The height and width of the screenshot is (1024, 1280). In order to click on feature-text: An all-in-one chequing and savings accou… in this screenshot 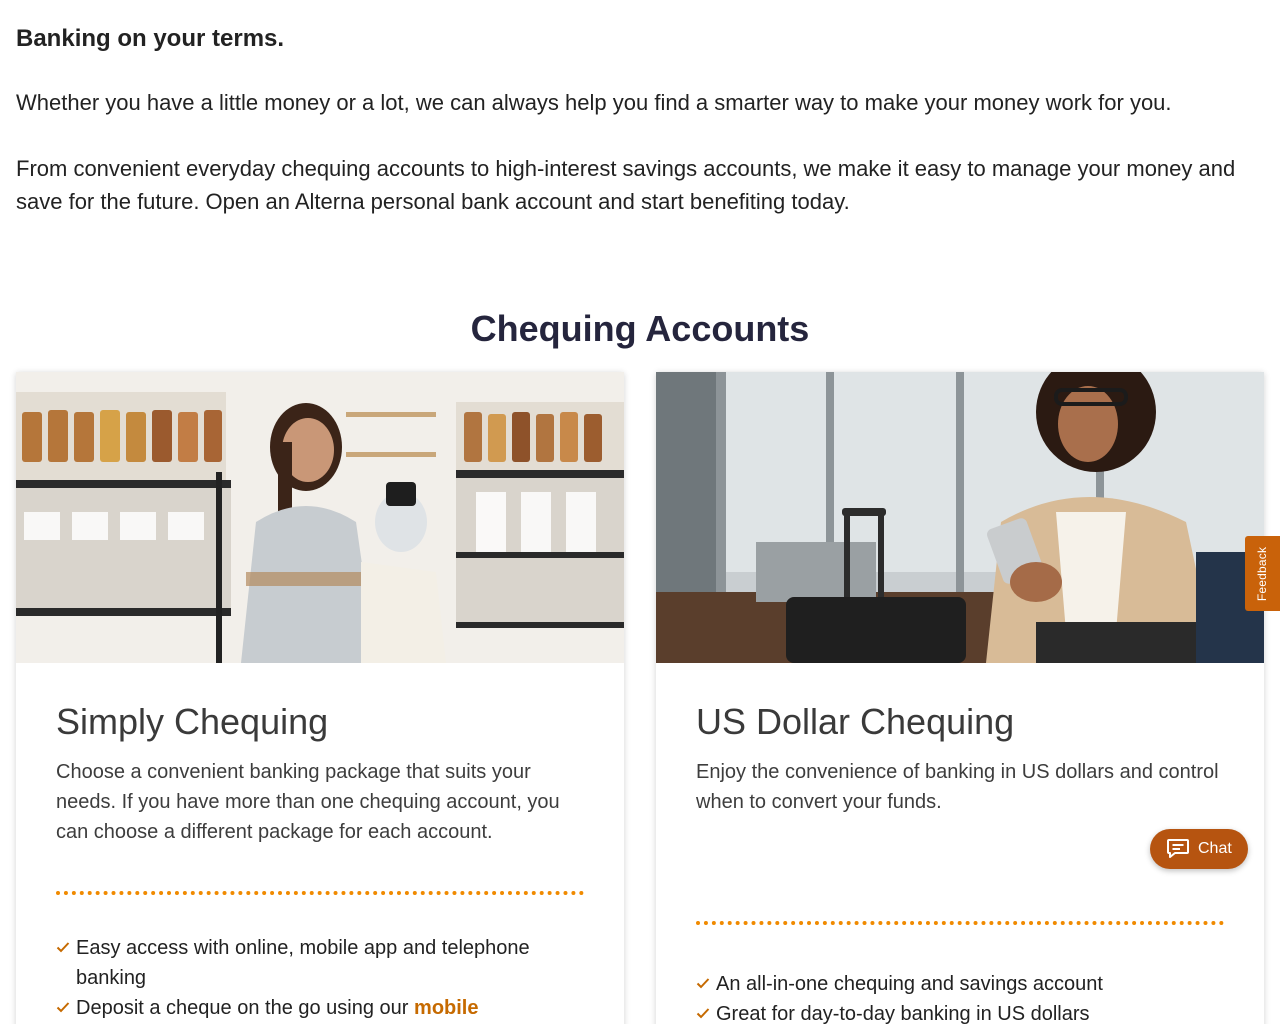, I will do `click(909, 984)`.